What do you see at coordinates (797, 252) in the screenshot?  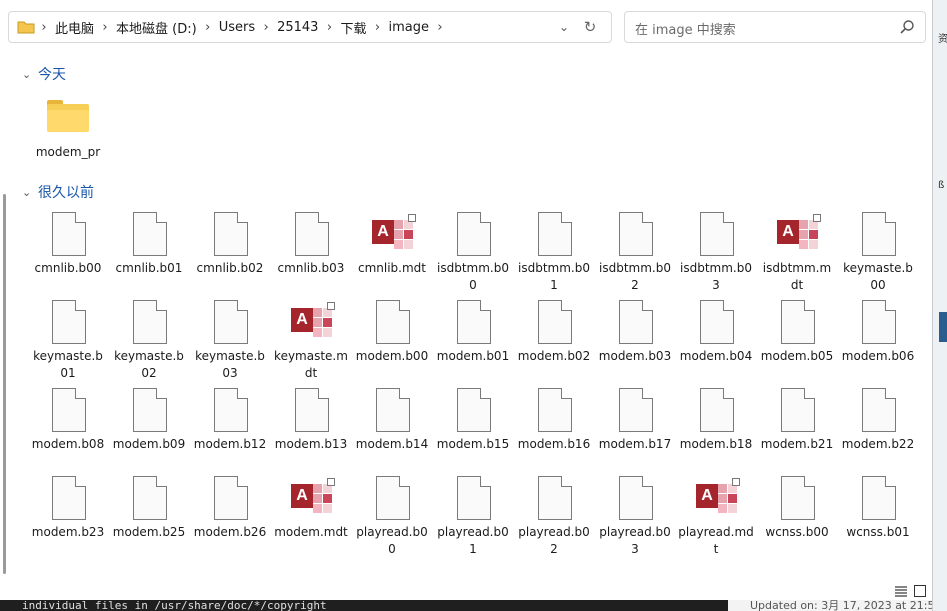 I see `file-item: Aisdbtmm.mdt` at bounding box center [797, 252].